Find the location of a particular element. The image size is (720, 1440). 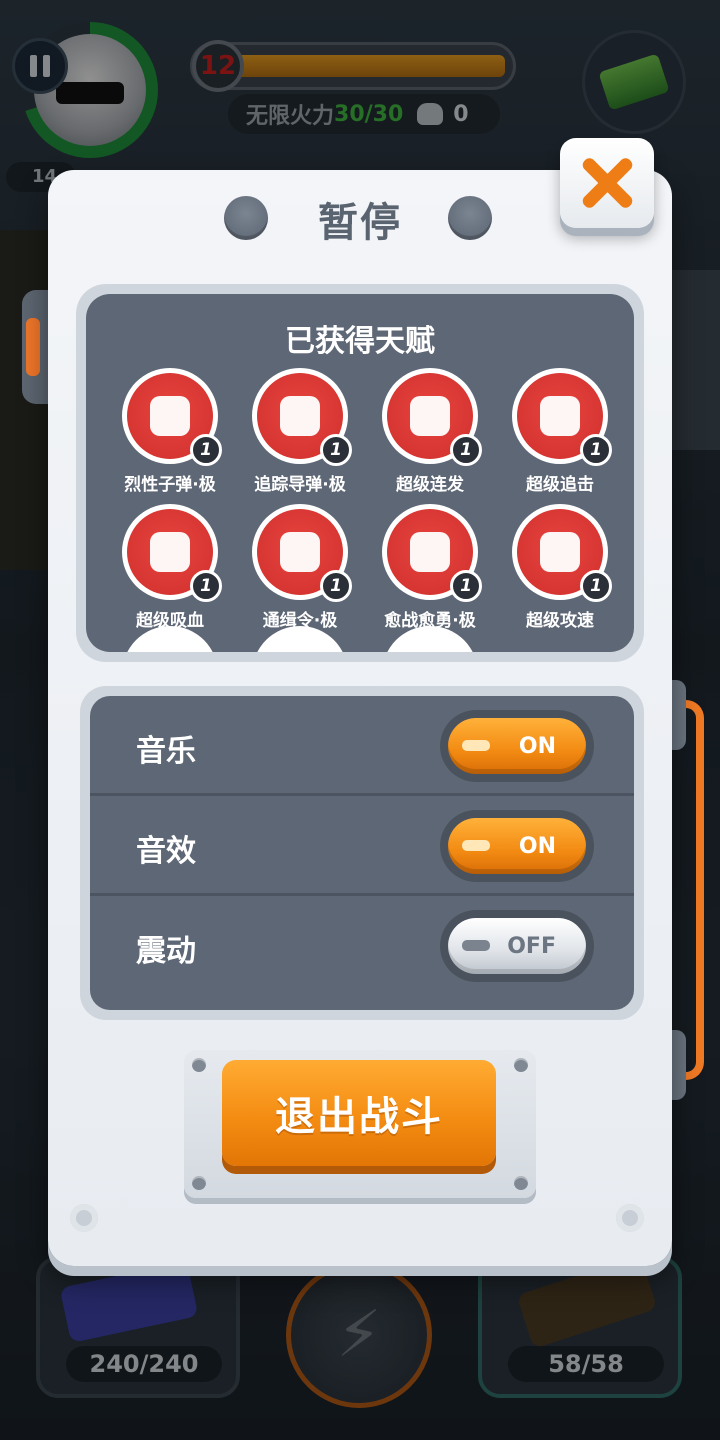

lifesteal-icon is located at coordinates (170, 552).